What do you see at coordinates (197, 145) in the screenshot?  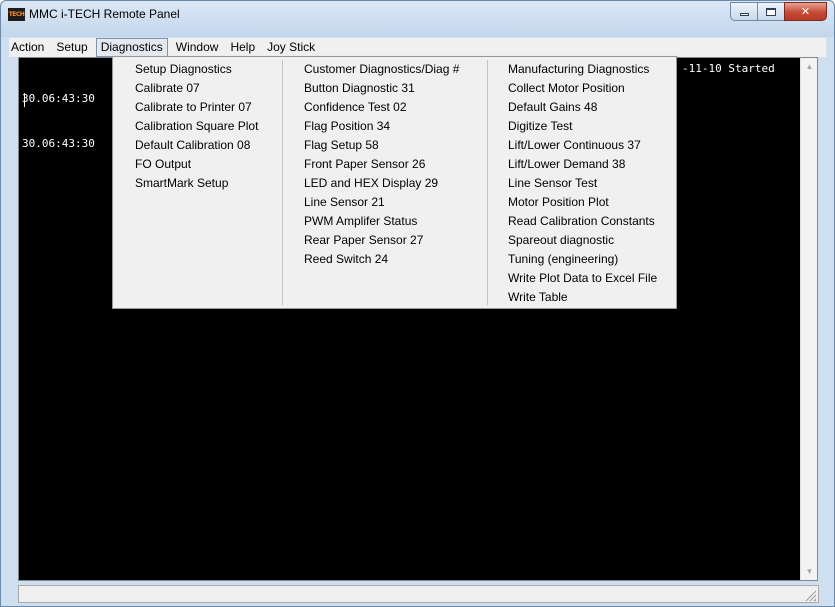 I see `menu-item-default-calibration: Default Calibration 08` at bounding box center [197, 145].